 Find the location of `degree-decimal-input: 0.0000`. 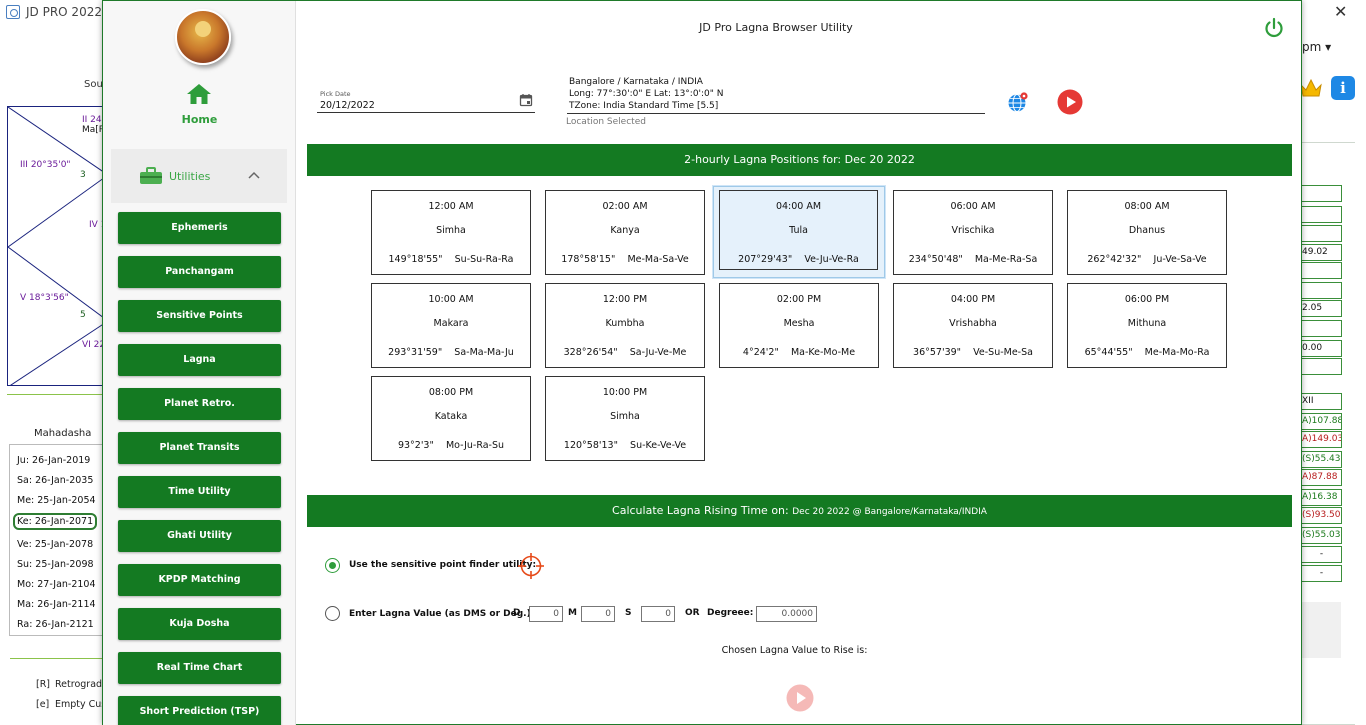

degree-decimal-input: 0.0000 is located at coordinates (786, 614).